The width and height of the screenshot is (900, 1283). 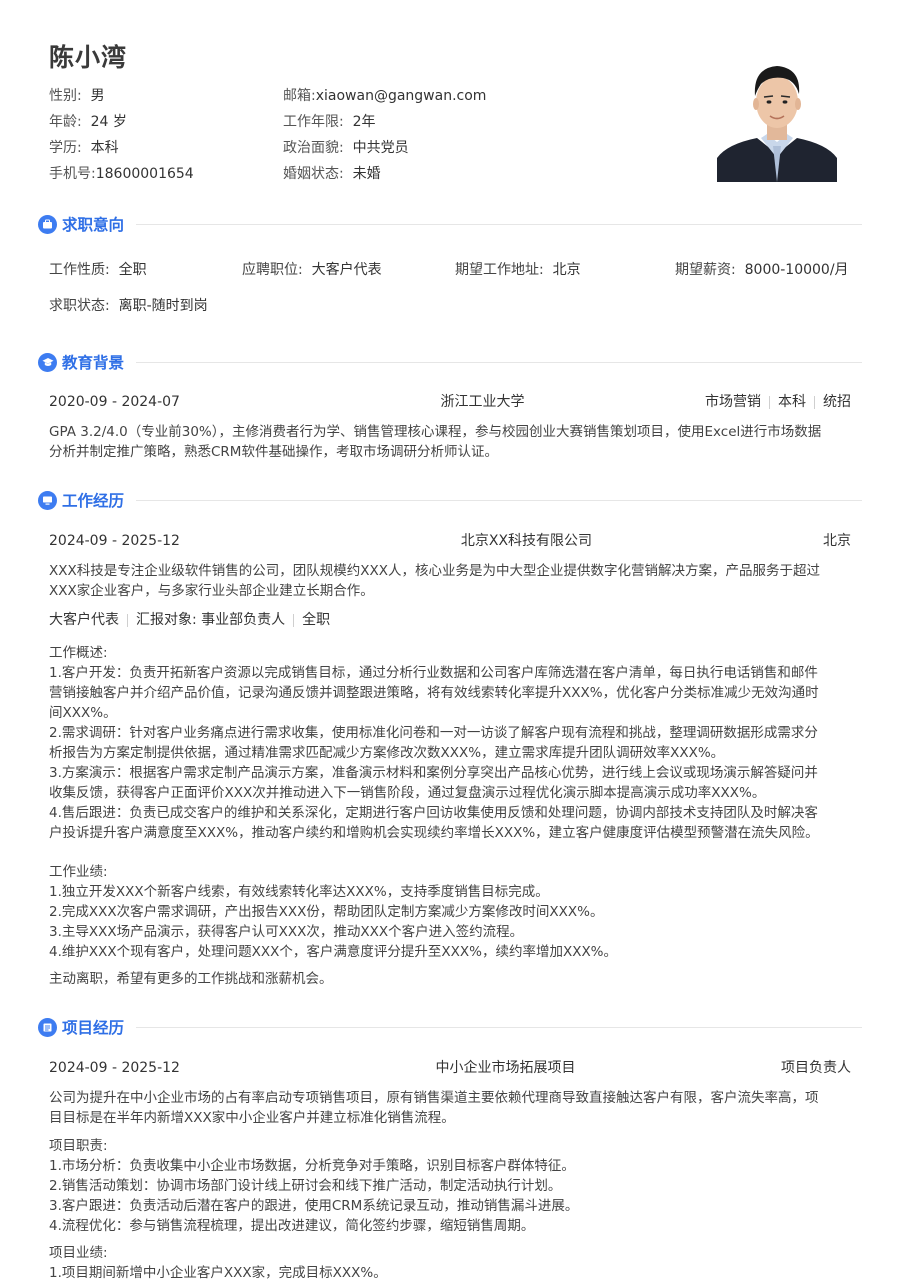 What do you see at coordinates (732, 402) in the screenshot?
I see `major-tag: 市场营销` at bounding box center [732, 402].